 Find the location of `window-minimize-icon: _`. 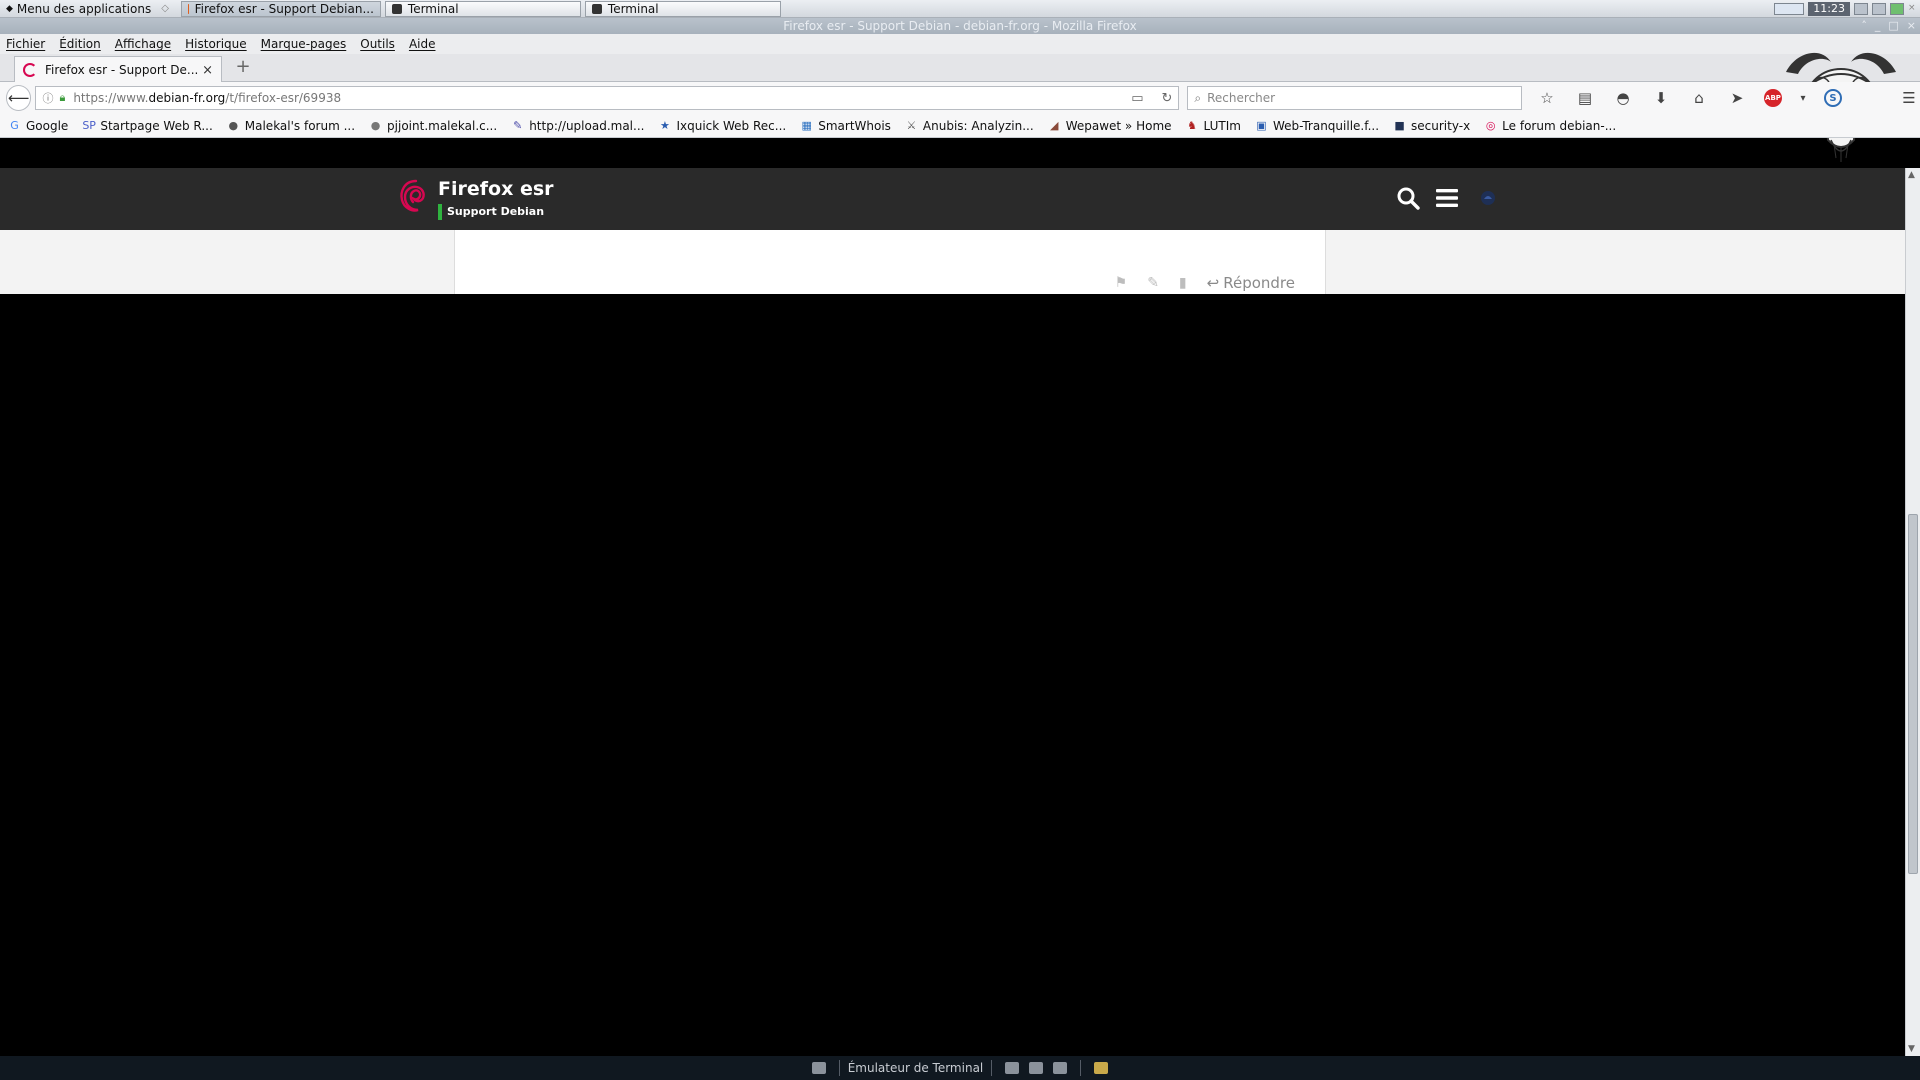

window-minimize-icon: _ is located at coordinates (1878, 26).